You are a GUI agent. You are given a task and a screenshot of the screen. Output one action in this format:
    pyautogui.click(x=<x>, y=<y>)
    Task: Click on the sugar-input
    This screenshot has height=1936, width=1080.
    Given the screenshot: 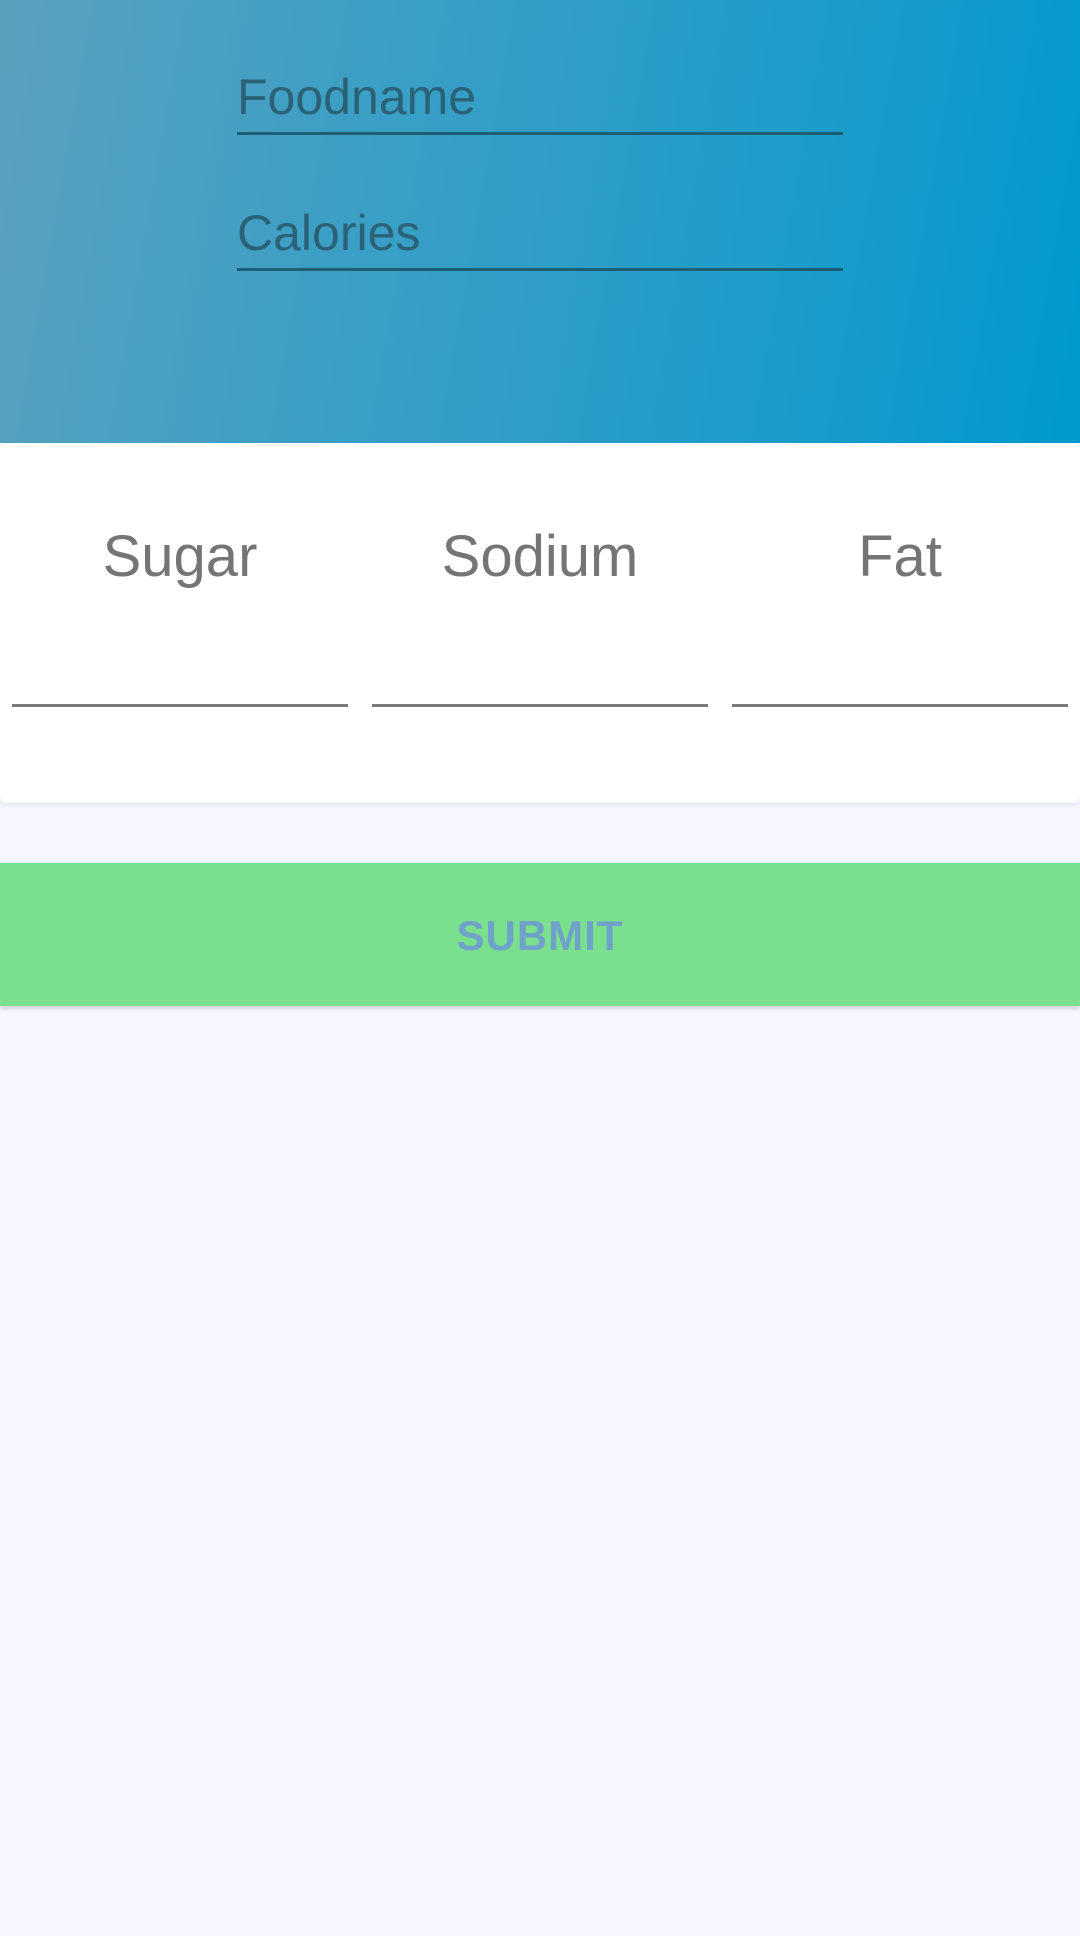 What is the action you would take?
    pyautogui.click(x=180, y=670)
    